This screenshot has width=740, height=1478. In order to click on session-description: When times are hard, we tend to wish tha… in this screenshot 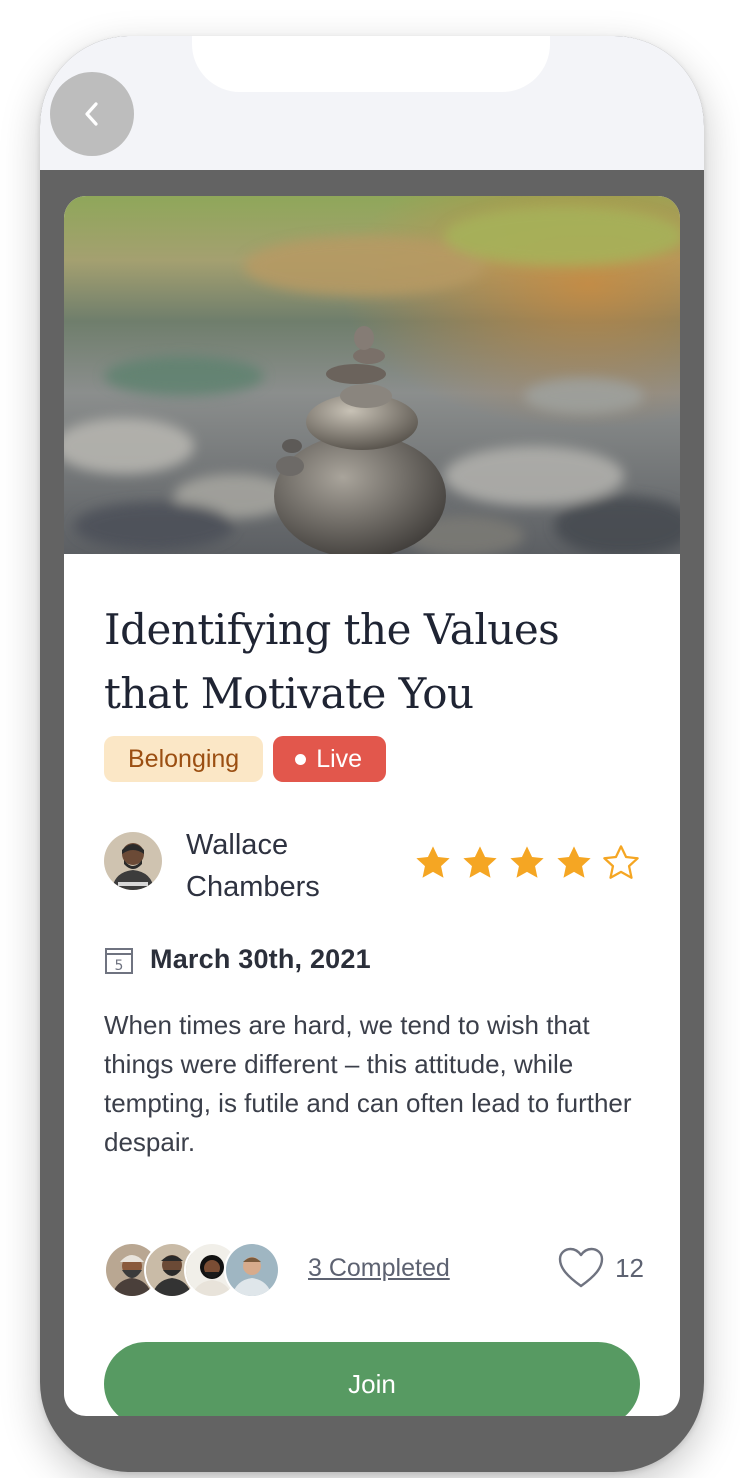, I will do `click(368, 1083)`.